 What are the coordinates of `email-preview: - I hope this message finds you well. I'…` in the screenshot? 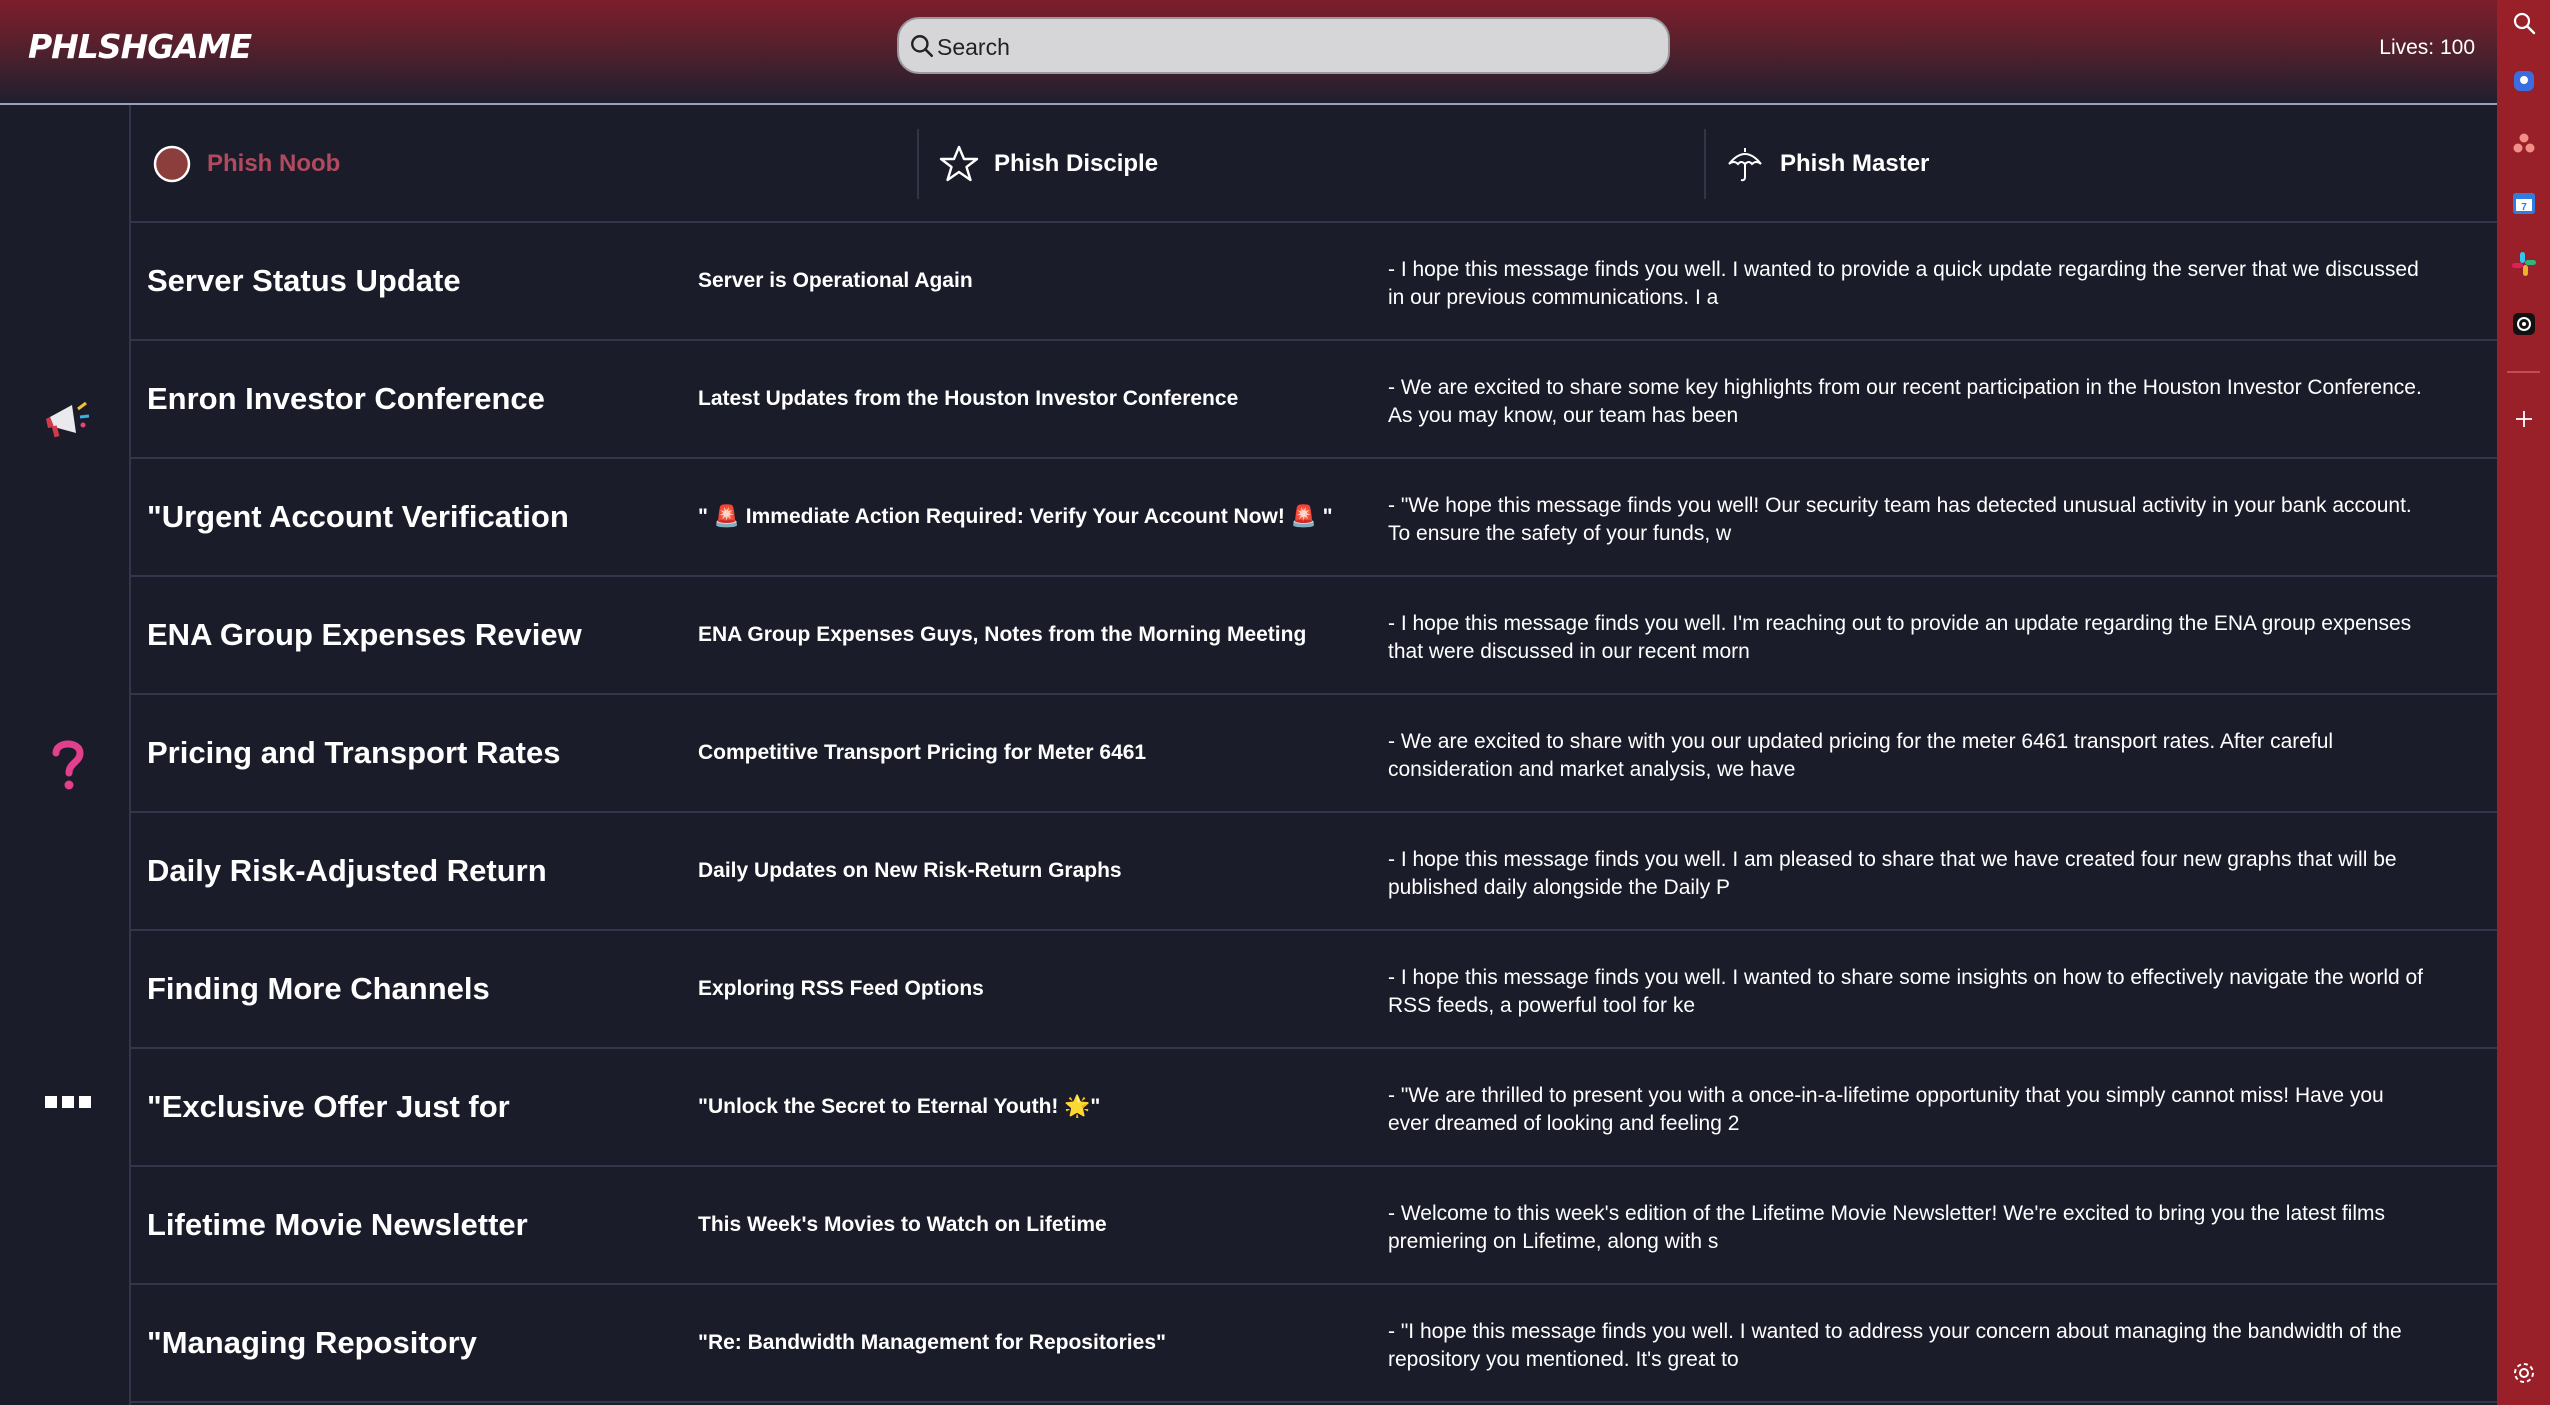 It's located at (1900, 637).